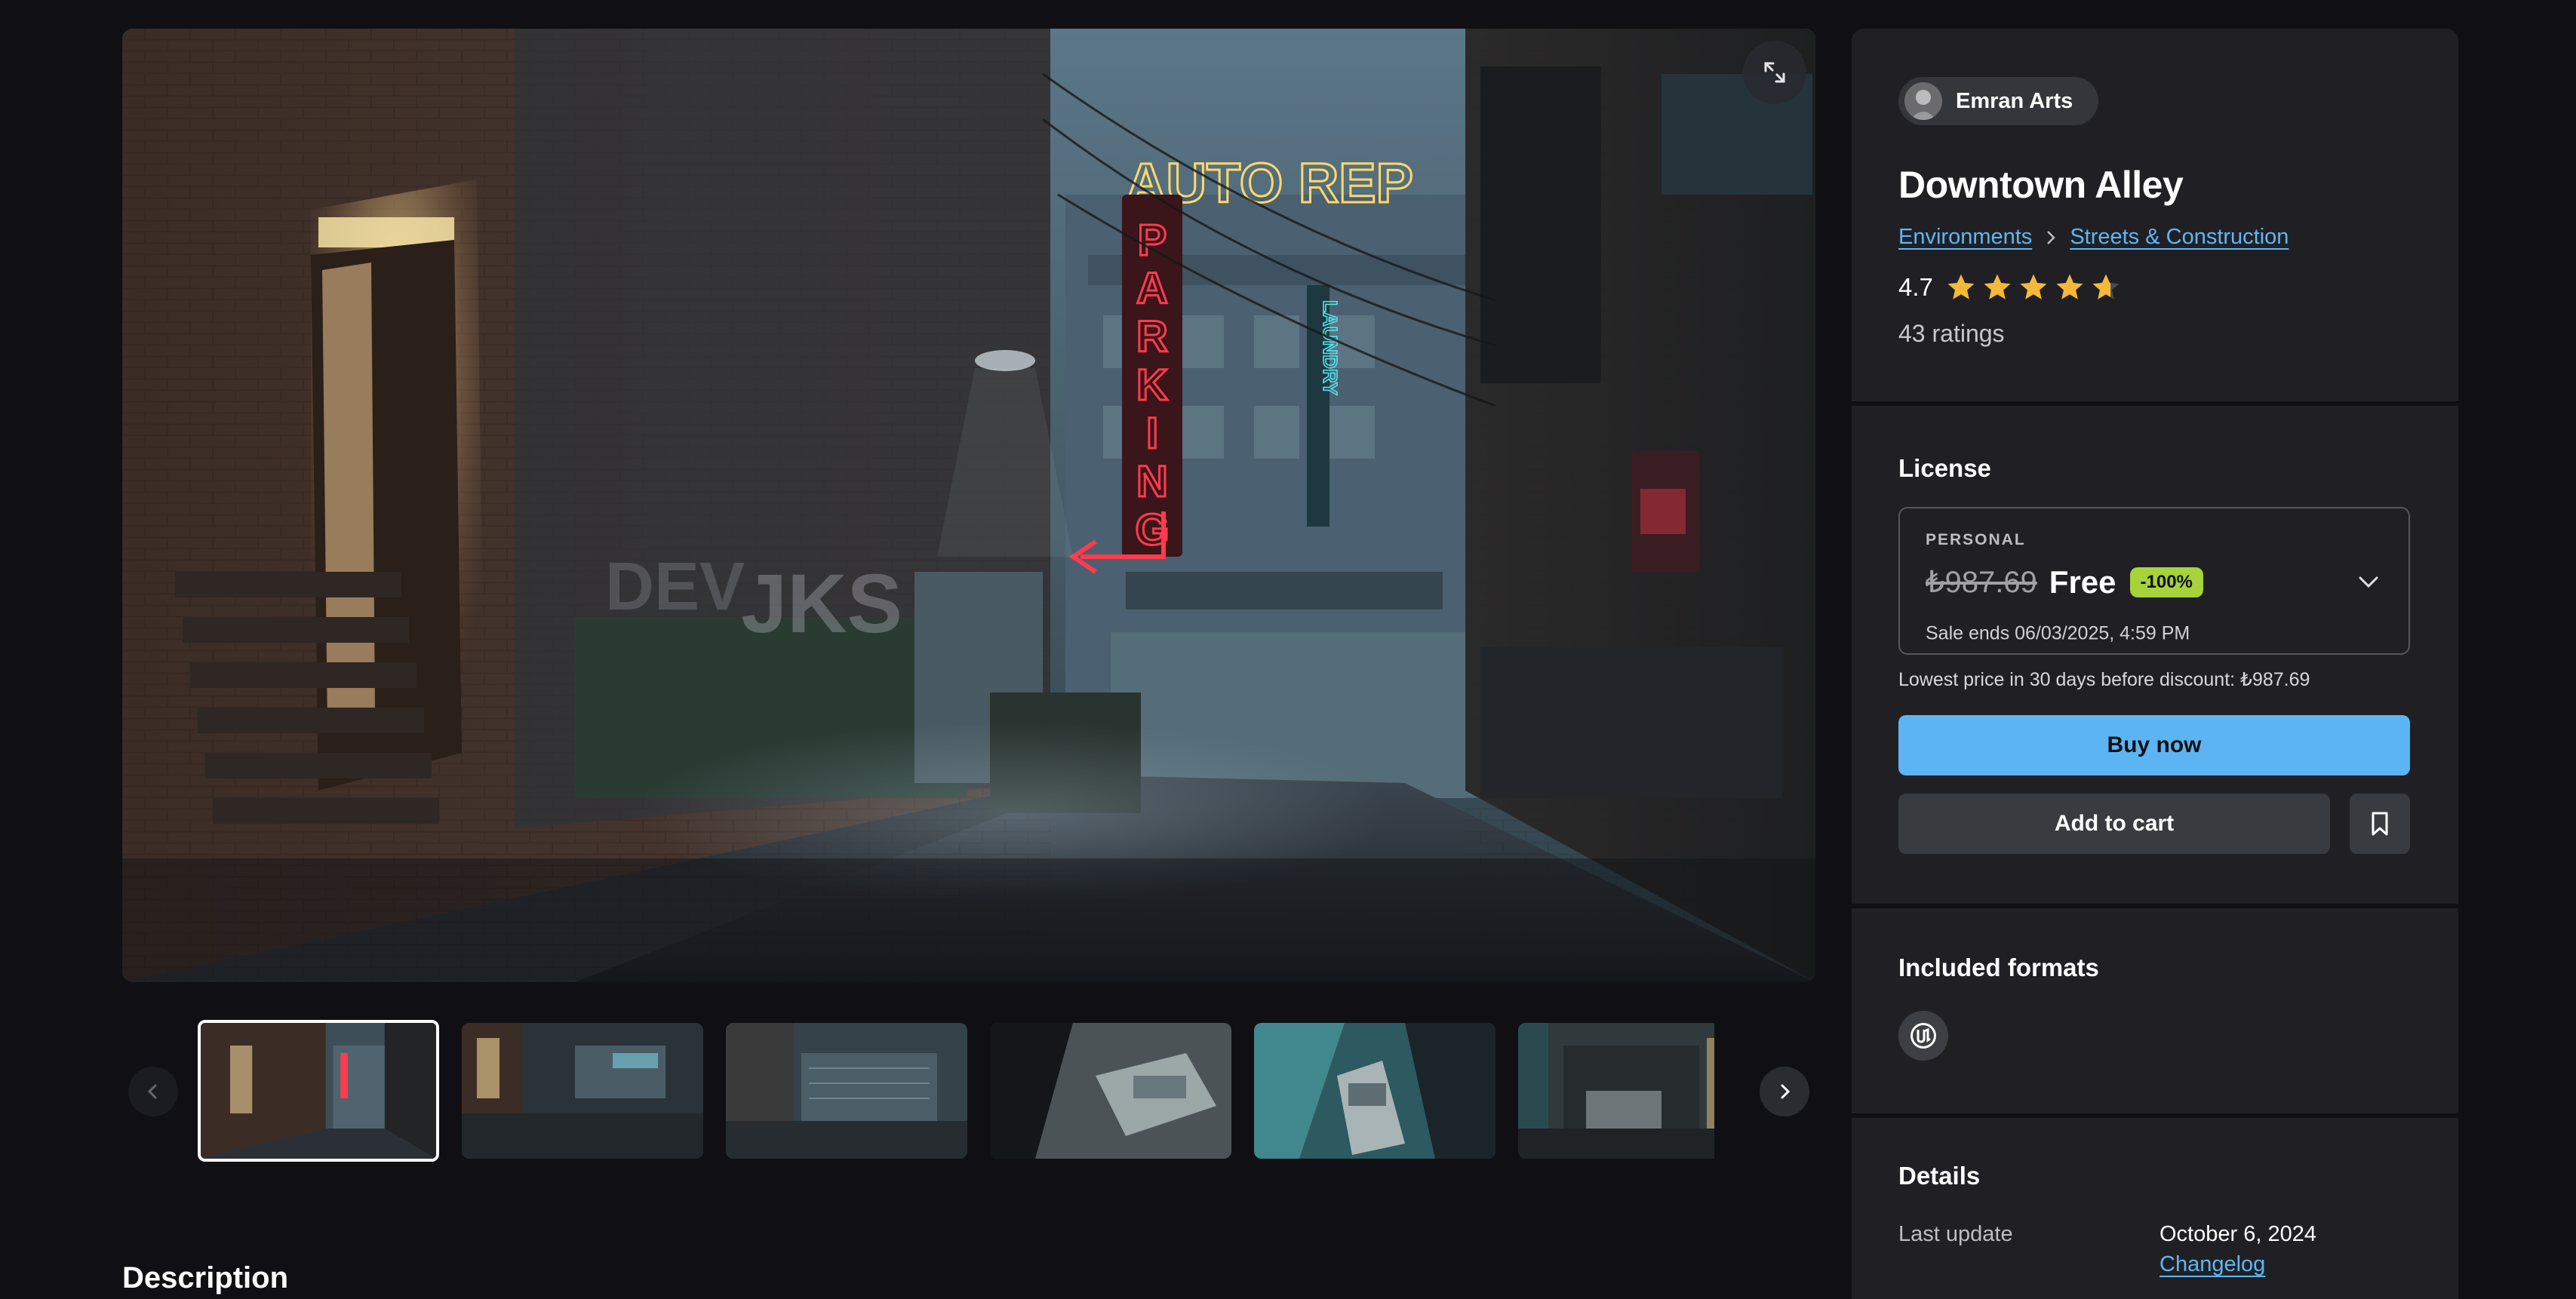 This screenshot has width=2576, height=1299. What do you see at coordinates (1330, 347) in the screenshot?
I see `svg-text: LAUNDRY` at bounding box center [1330, 347].